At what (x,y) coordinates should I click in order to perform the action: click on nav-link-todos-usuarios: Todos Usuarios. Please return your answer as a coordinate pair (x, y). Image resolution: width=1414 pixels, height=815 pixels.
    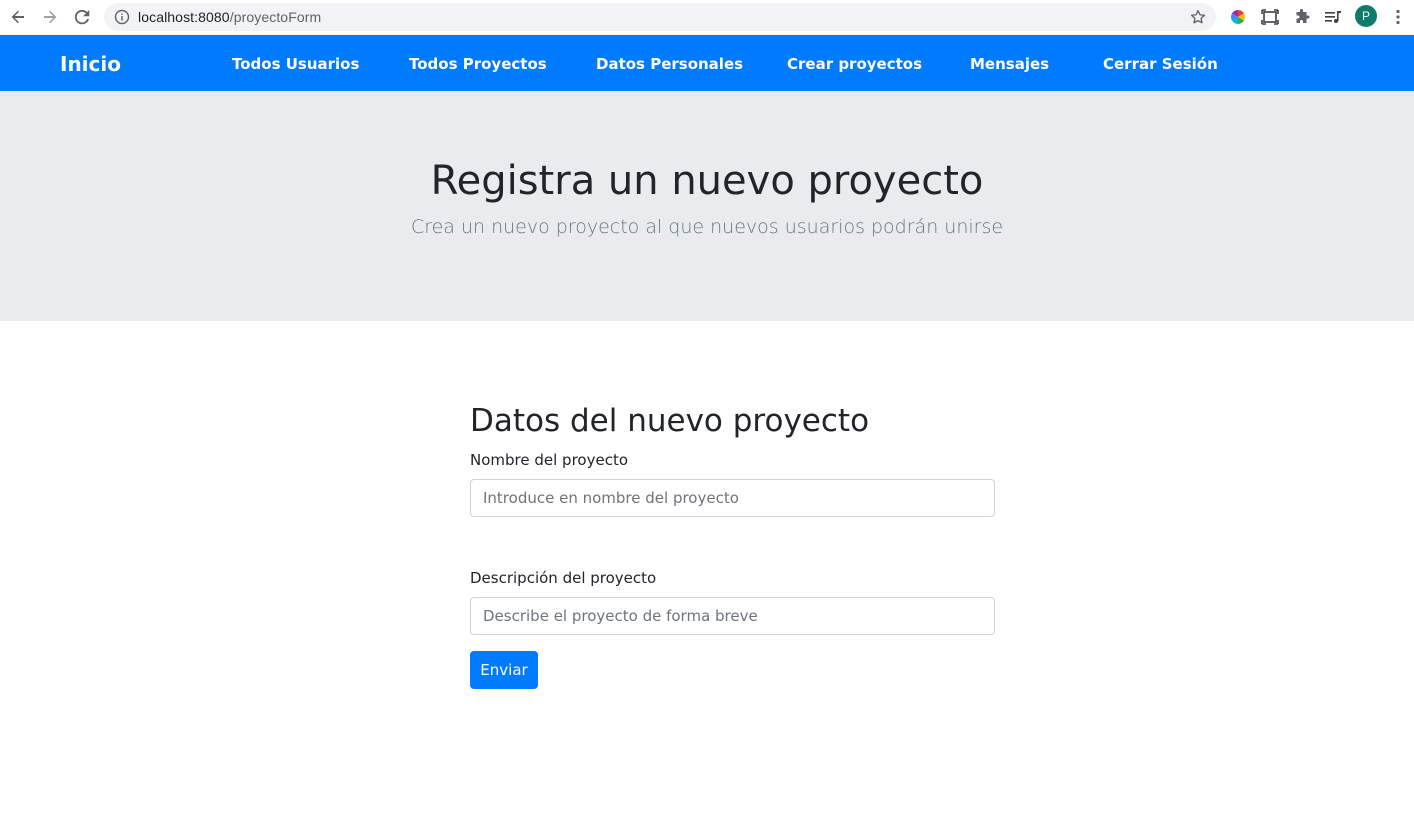
    Looking at the image, I should click on (295, 64).